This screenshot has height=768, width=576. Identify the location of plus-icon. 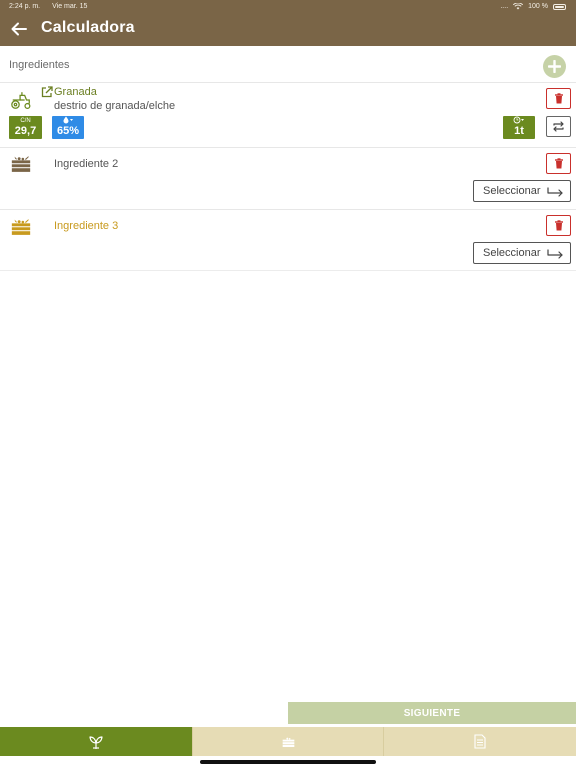
(554, 66).